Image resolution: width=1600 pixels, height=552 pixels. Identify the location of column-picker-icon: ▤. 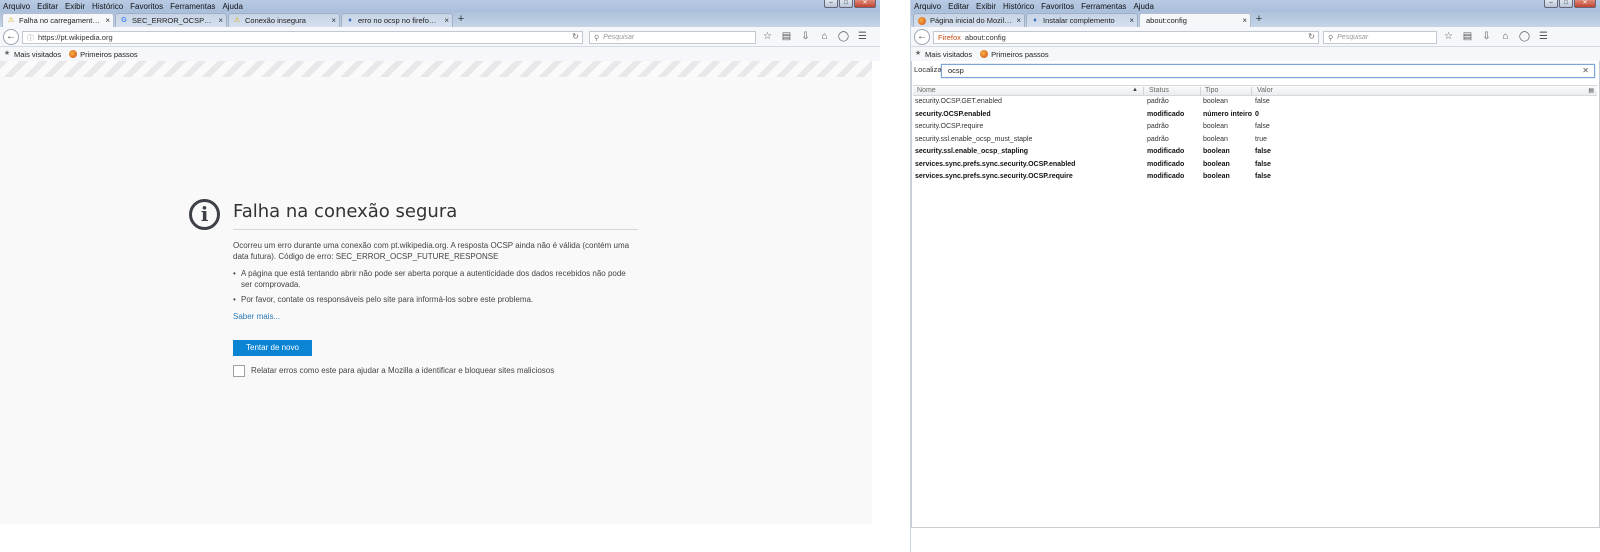
(1591, 90).